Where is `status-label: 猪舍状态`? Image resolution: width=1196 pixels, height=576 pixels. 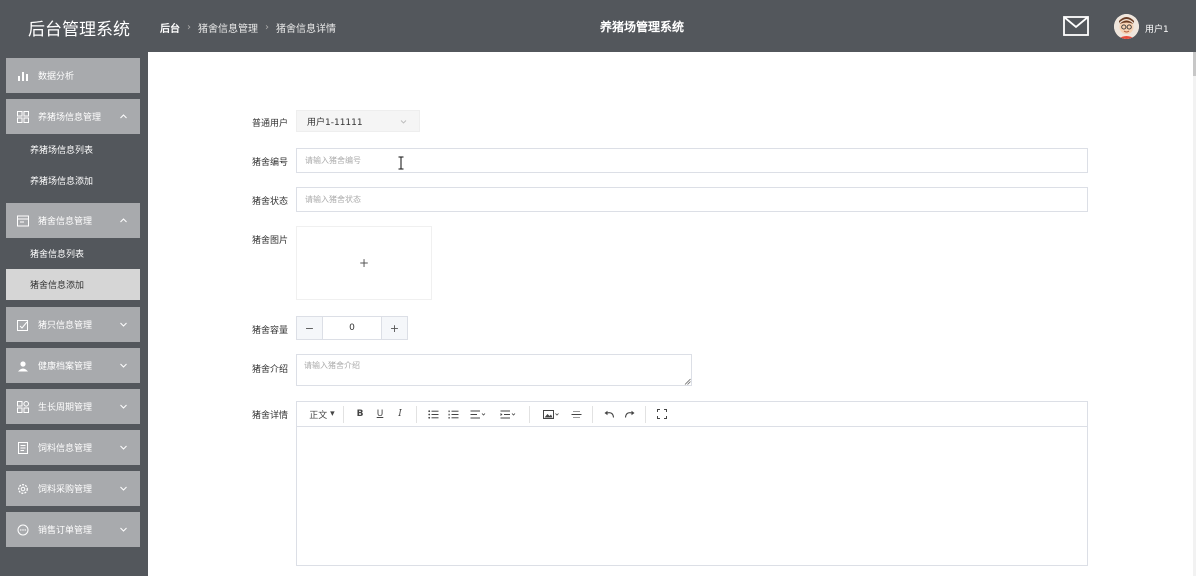
status-label: 猪舍状态 is located at coordinates (270, 202).